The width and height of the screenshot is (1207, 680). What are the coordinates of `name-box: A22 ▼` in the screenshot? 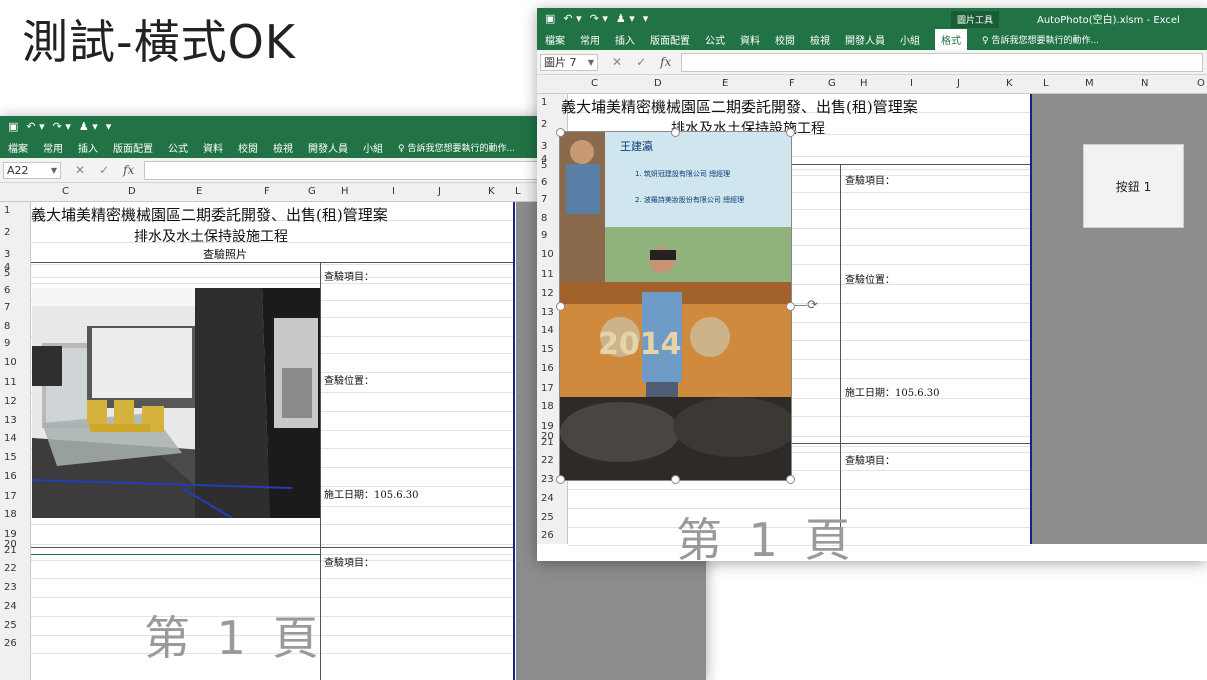 It's located at (32, 170).